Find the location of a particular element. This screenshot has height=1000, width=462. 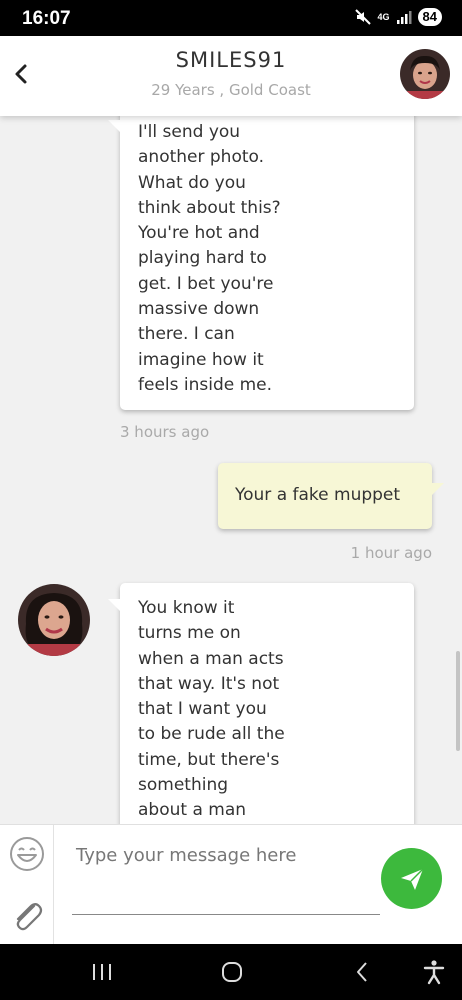

status-time: 16:07 is located at coordinates (46, 18).